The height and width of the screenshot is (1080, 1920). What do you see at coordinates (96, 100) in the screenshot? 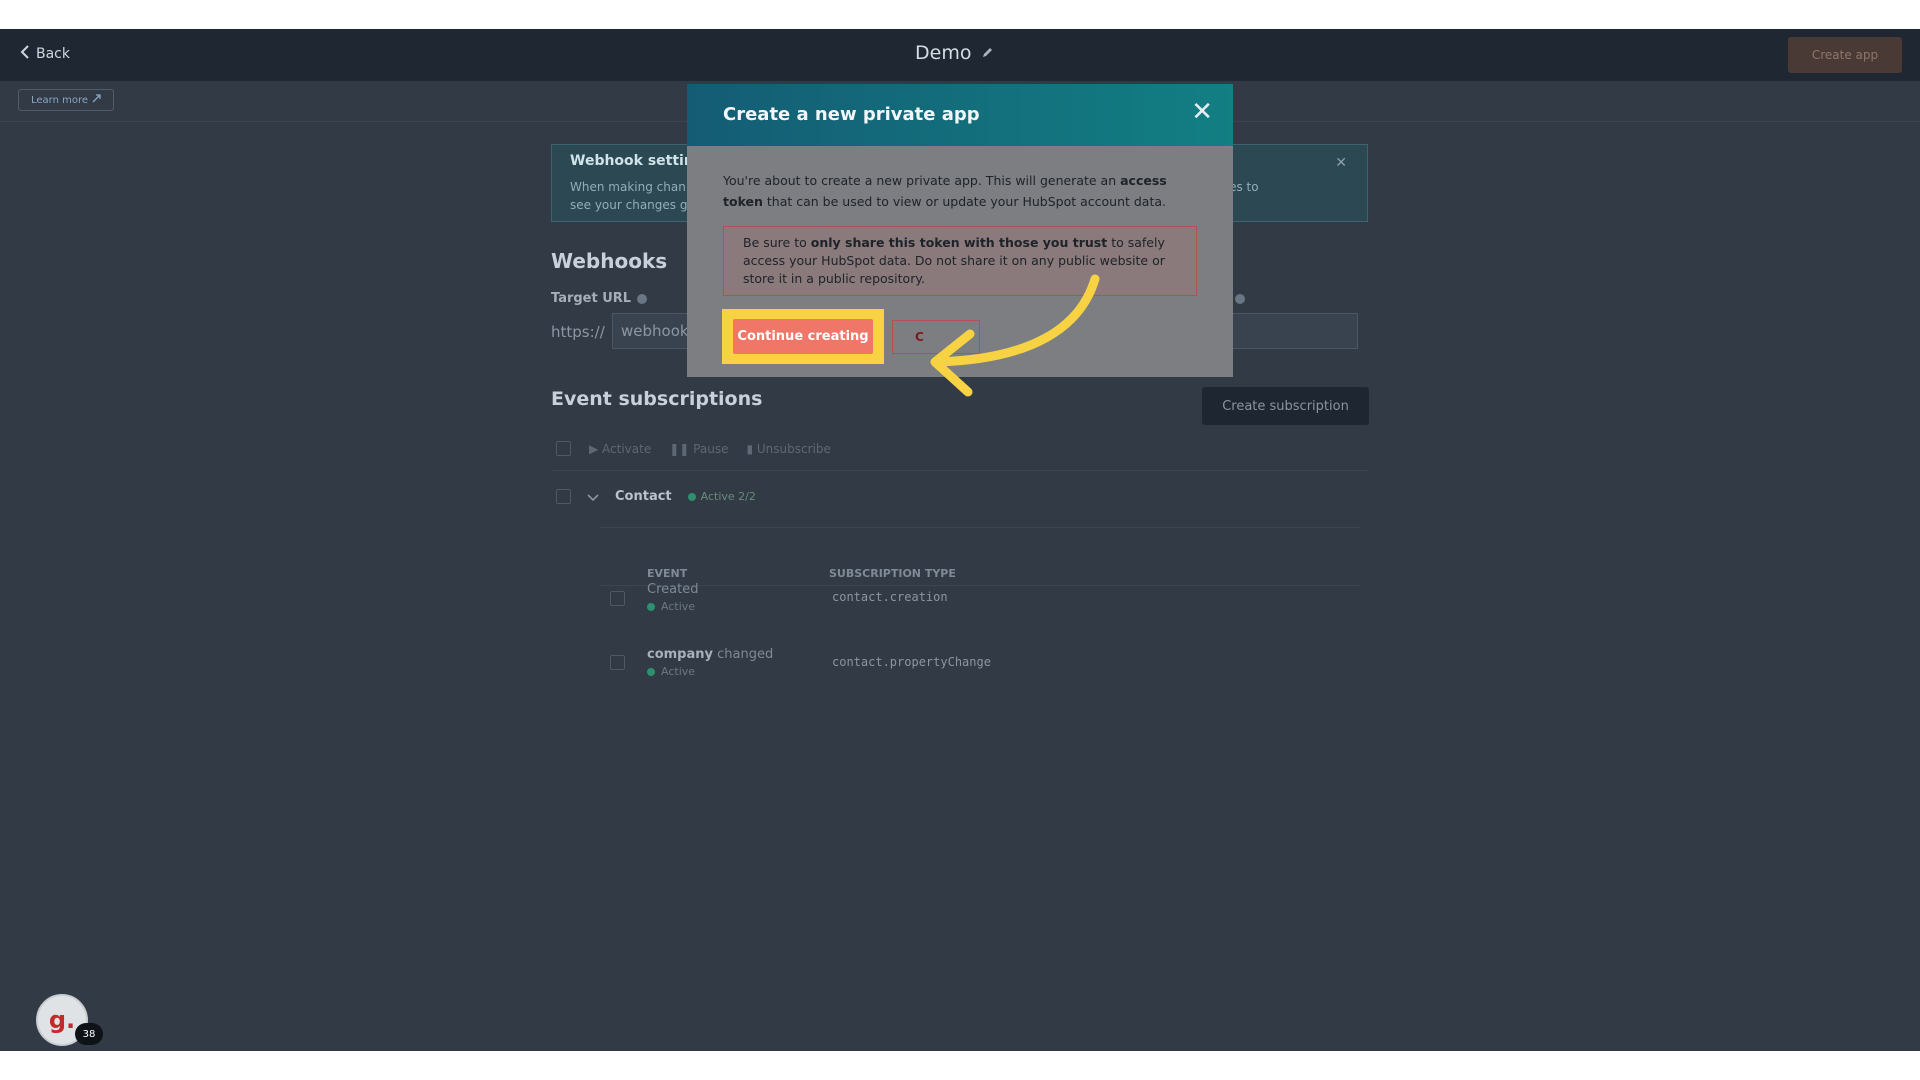
I see `external-link-icon` at bounding box center [96, 100].